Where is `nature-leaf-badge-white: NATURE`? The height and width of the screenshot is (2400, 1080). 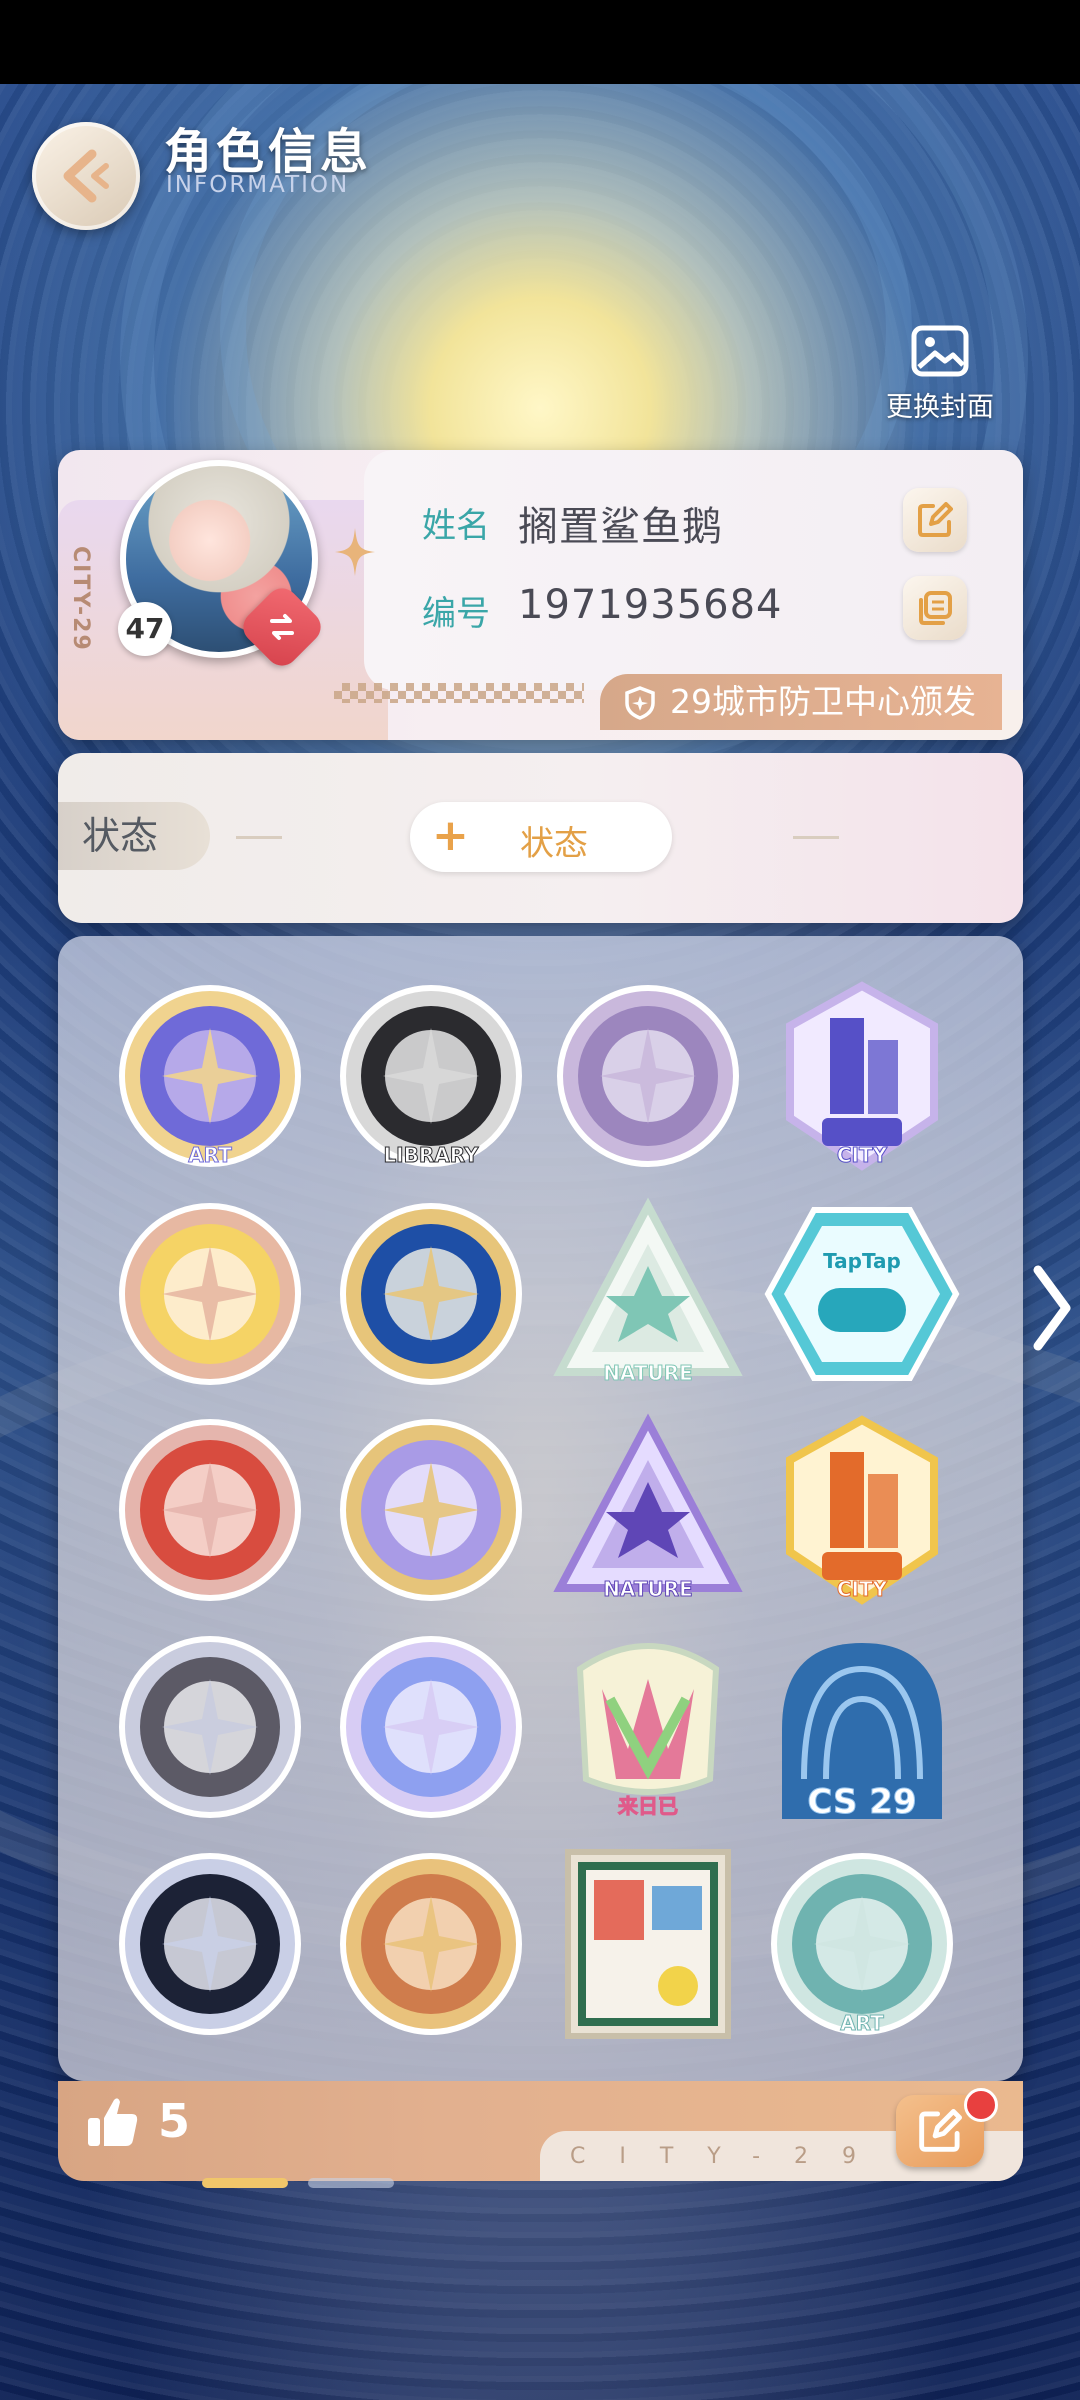 nature-leaf-badge-white: NATURE is located at coordinates (648, 1294).